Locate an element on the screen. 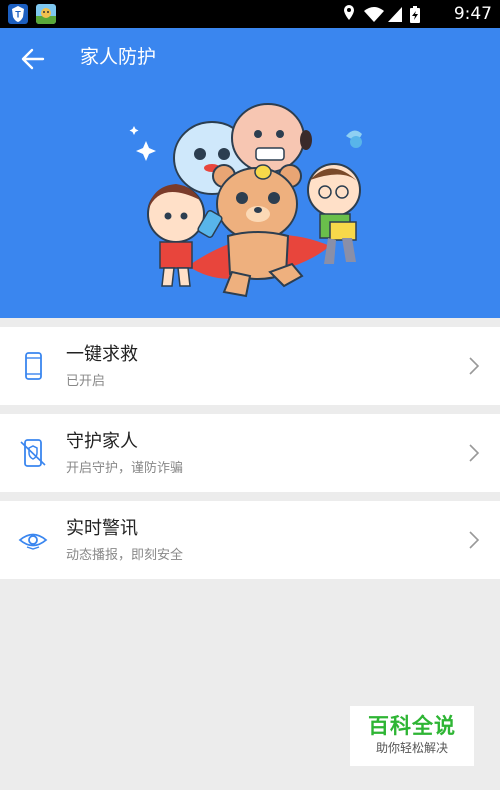 This screenshot has height=790, width=500. battery-icon is located at coordinates (415, 14).